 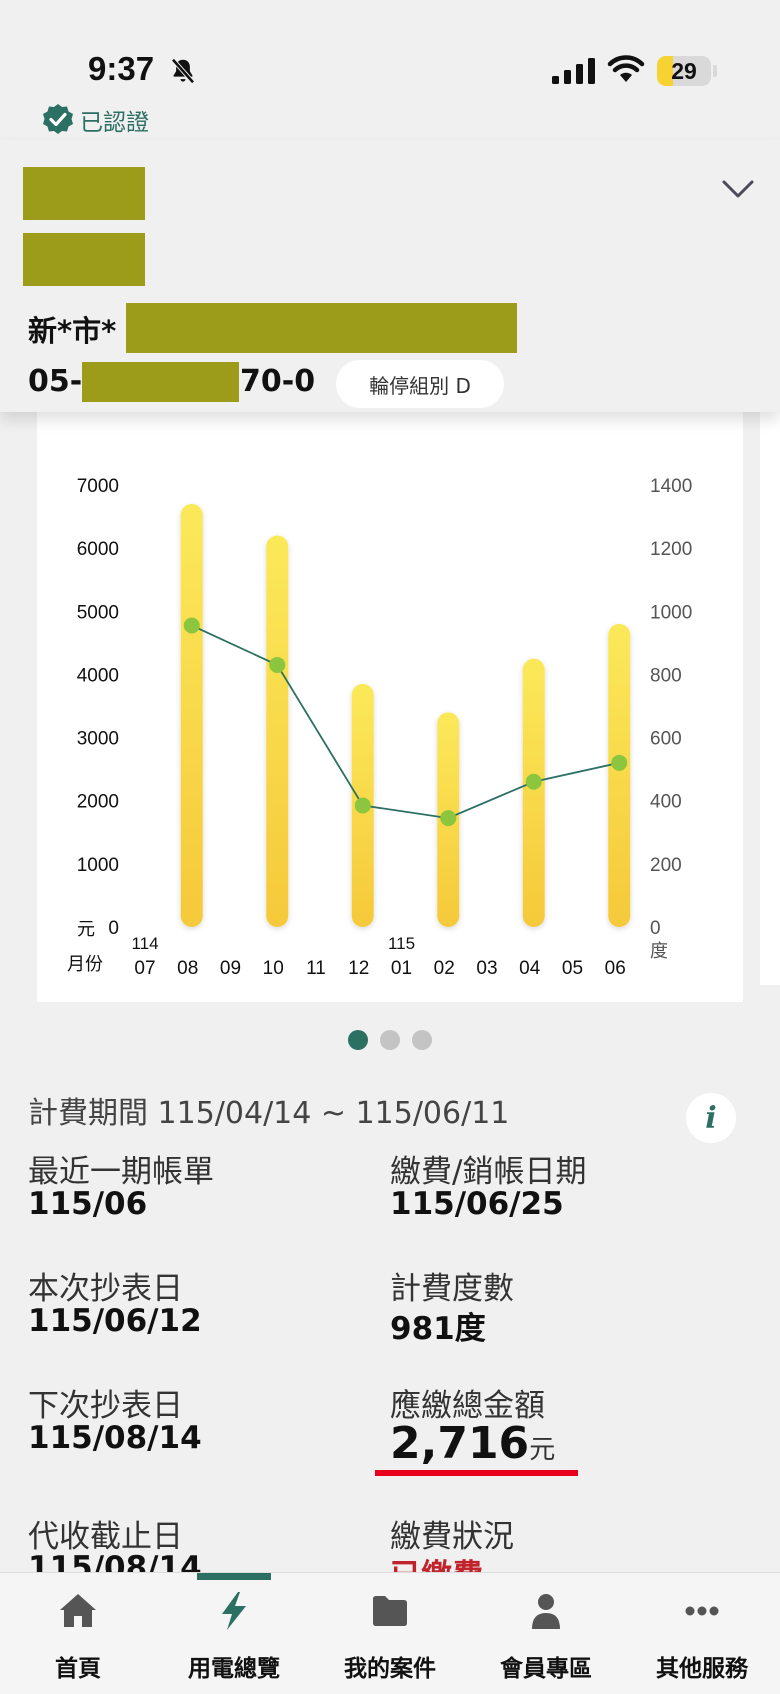 What do you see at coordinates (84, 193) in the screenshot?
I see `redacted-account-name` at bounding box center [84, 193].